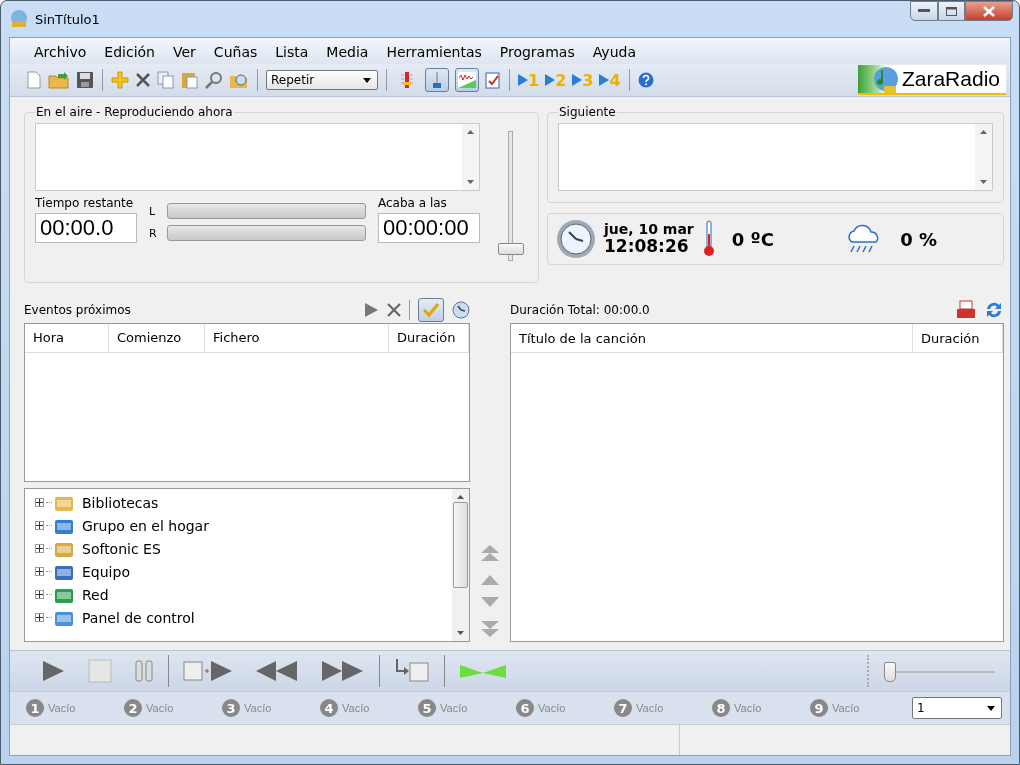  I want to click on folder-search-icon, so click(239, 80).